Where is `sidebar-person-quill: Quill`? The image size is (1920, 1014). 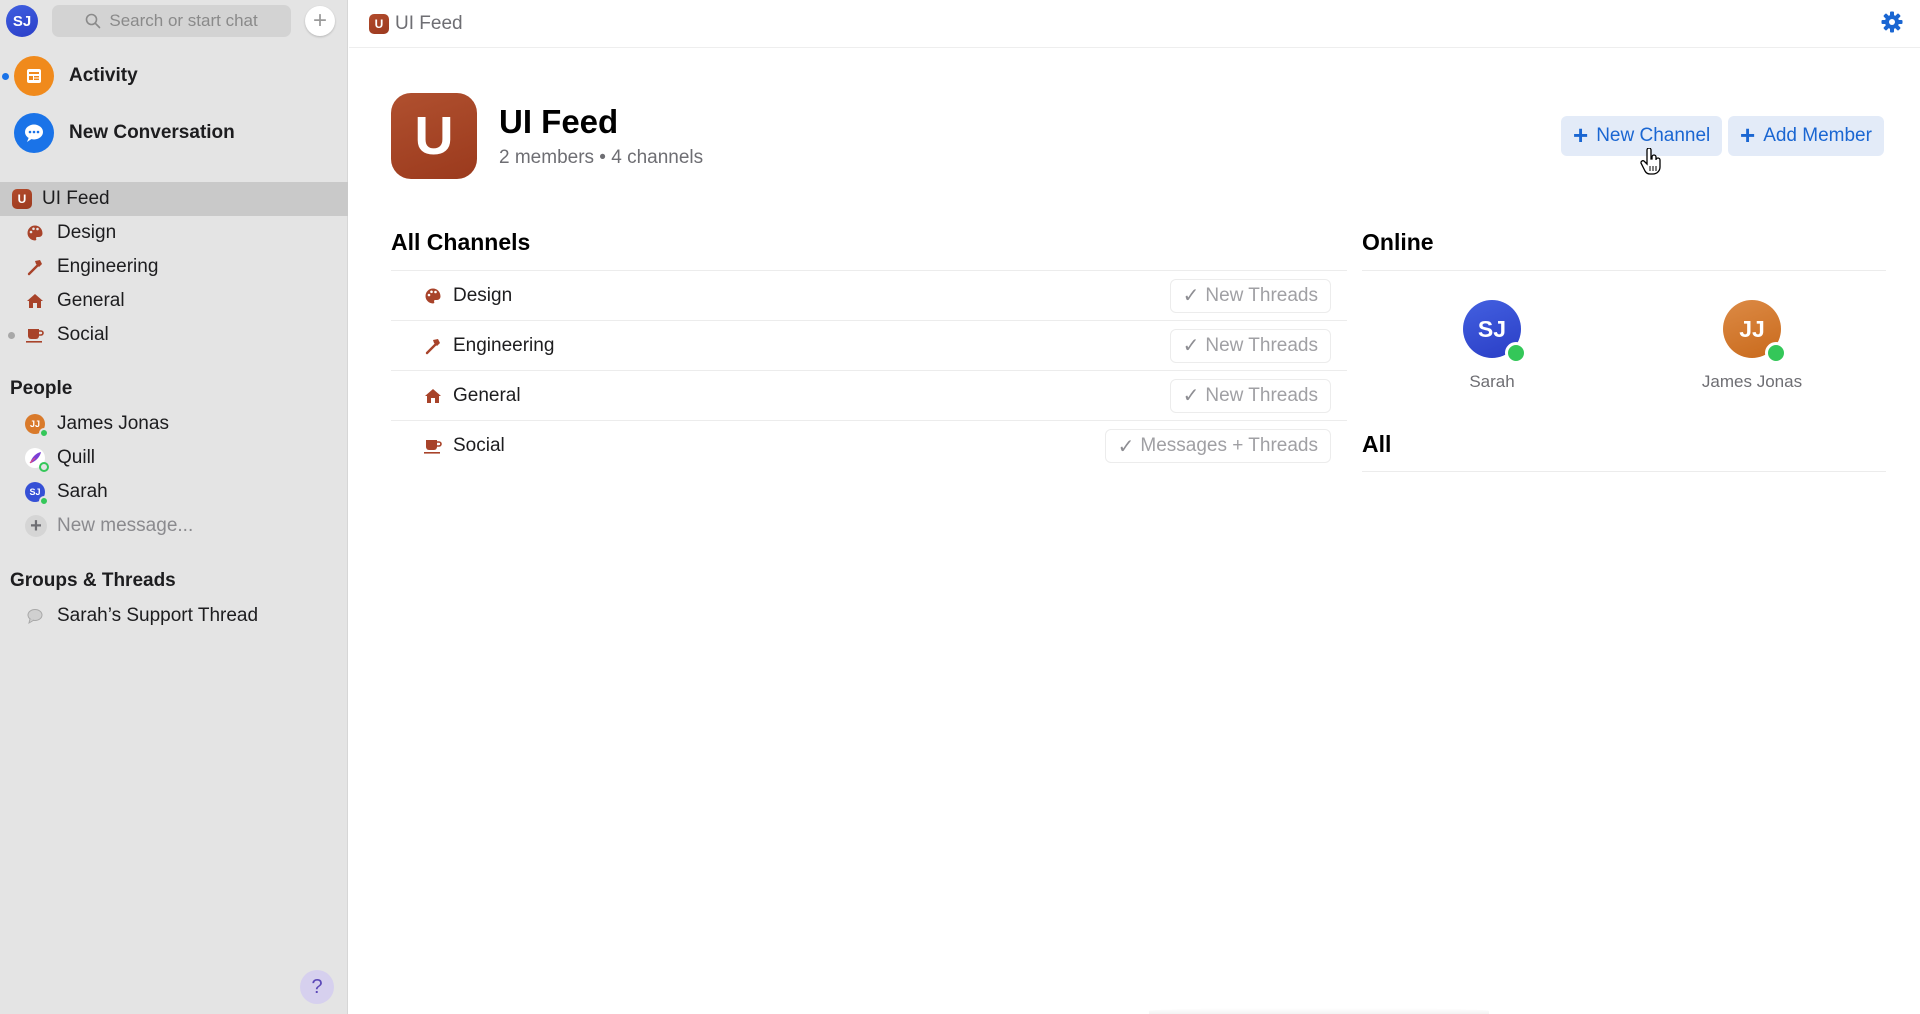
sidebar-person-quill: Quill is located at coordinates (174, 458).